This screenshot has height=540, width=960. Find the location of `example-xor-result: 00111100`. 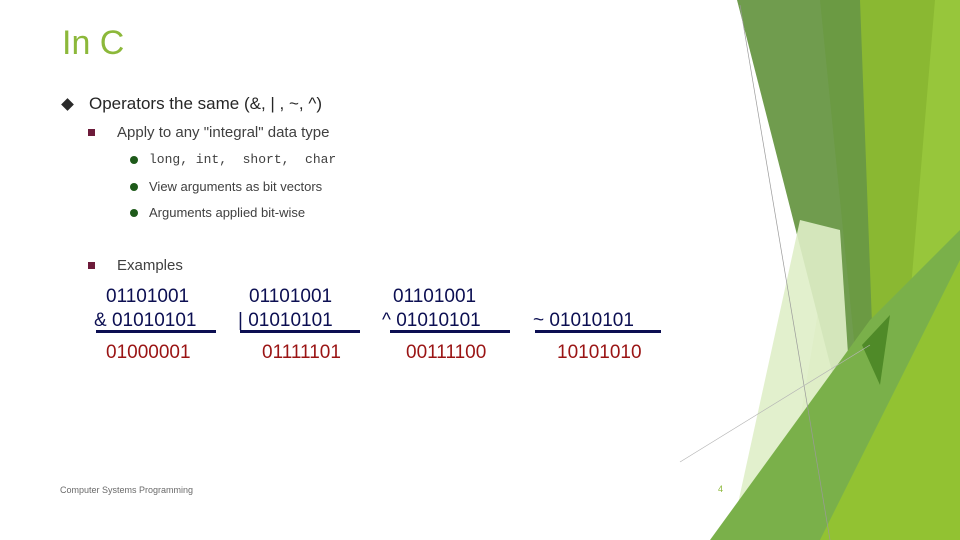

example-xor-result: 00111100 is located at coordinates (446, 352).